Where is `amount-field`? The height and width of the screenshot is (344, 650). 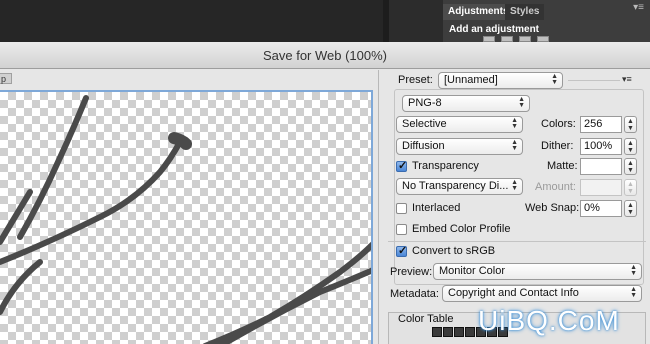
amount-field is located at coordinates (601, 187).